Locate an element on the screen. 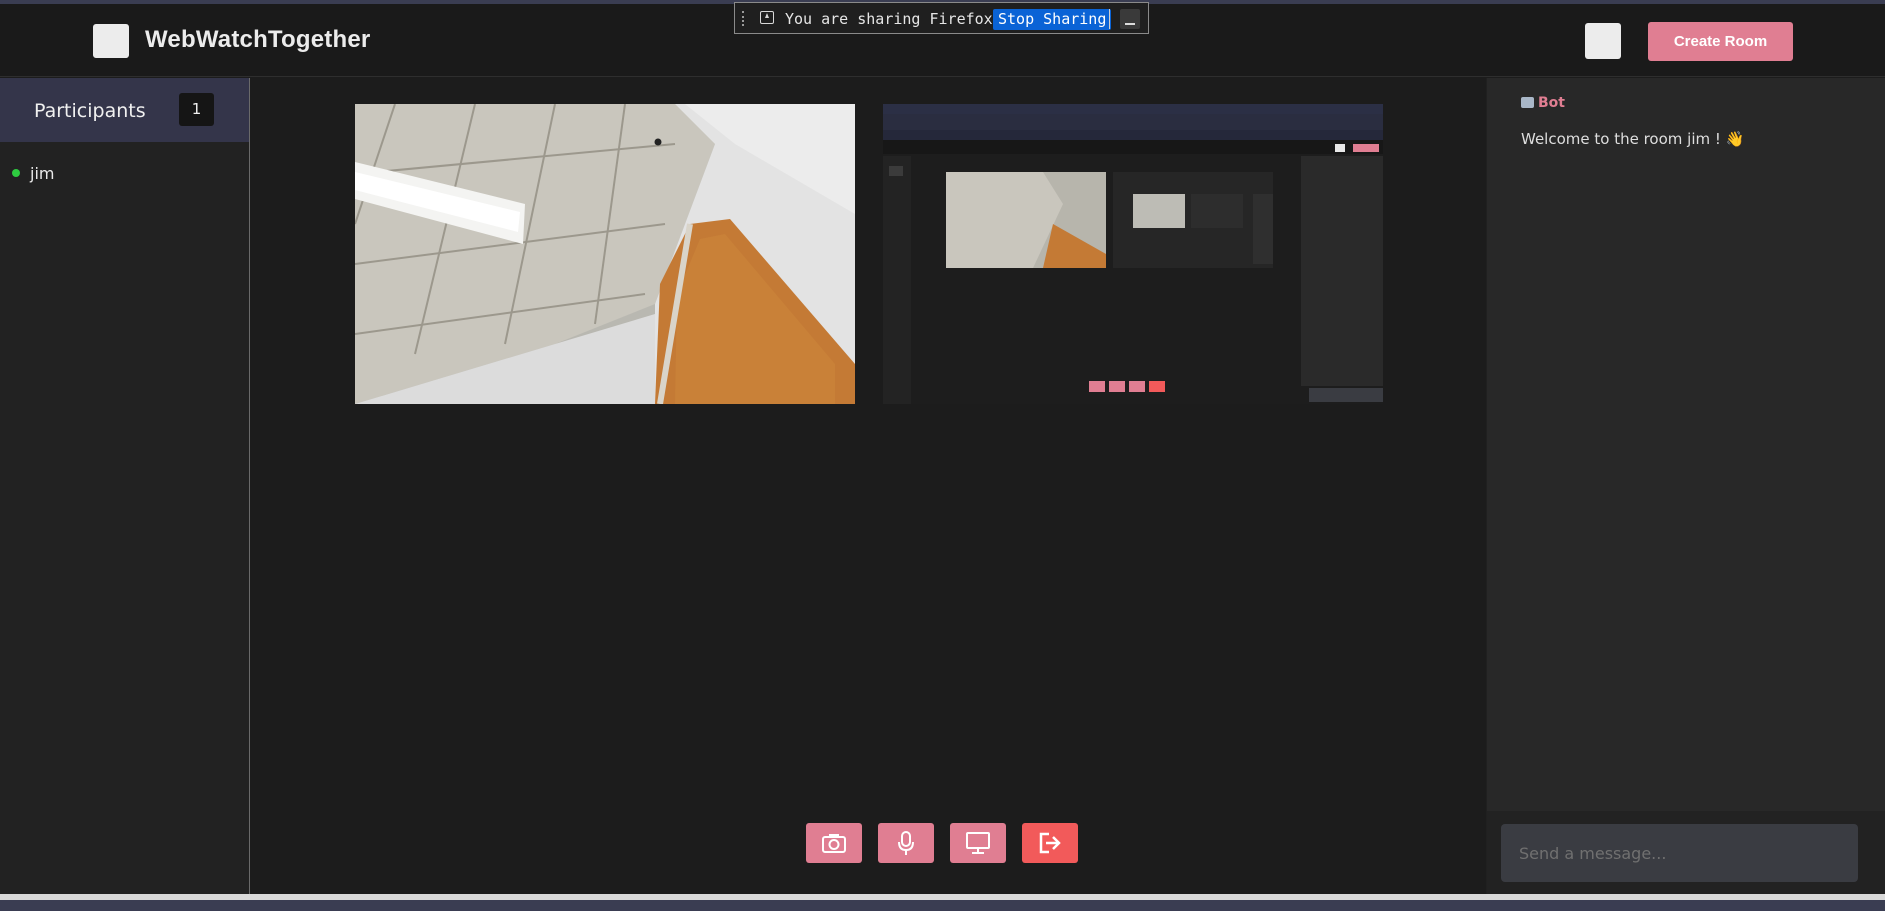  share-screen-icon is located at coordinates (767, 17).